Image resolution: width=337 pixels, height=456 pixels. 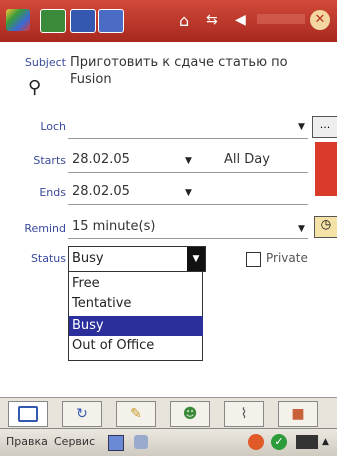 I want to click on ends-date: 28.02.05, so click(x=101, y=191).